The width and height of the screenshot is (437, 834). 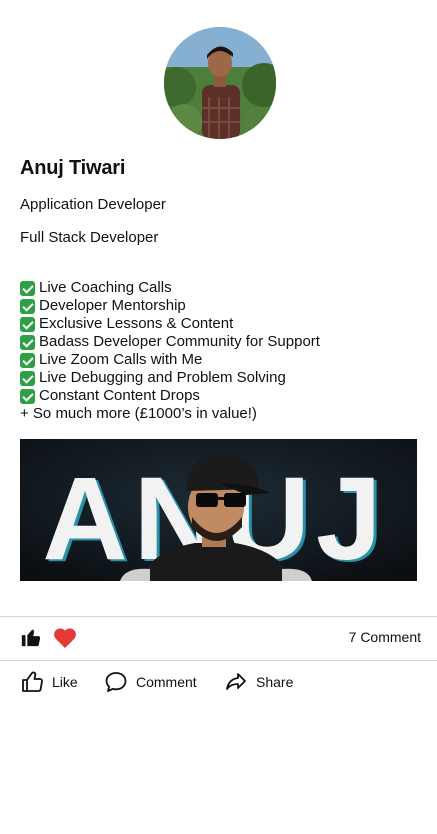 I want to click on comment-button: Comment, so click(x=150, y=682).